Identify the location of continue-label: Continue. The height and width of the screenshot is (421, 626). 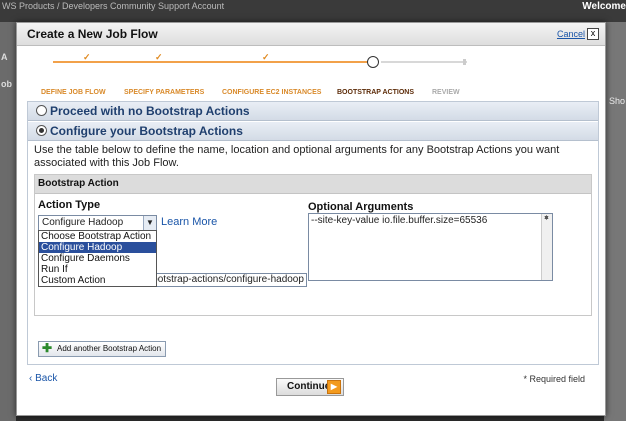
(309, 386).